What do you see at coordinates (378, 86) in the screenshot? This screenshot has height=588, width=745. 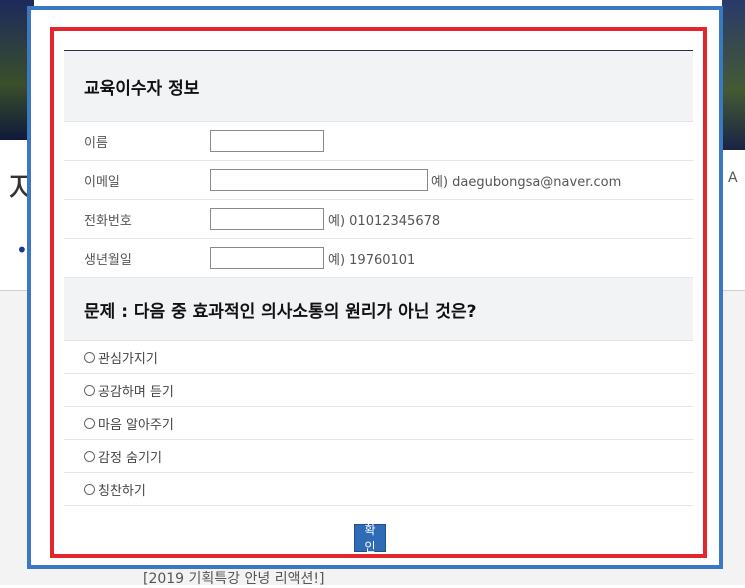 I see `section-title: 교육이수자 정보` at bounding box center [378, 86].